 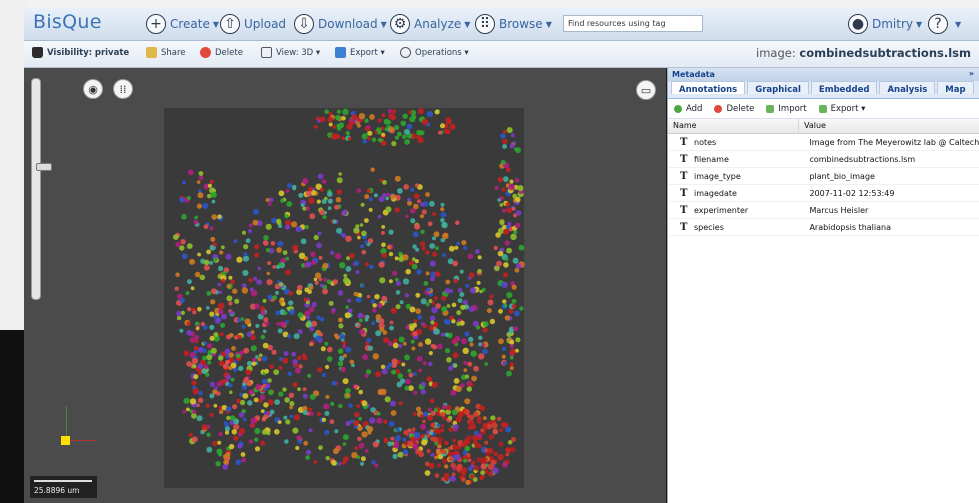 I want to click on help-menu-button: ? ▼, so click(x=944, y=24).